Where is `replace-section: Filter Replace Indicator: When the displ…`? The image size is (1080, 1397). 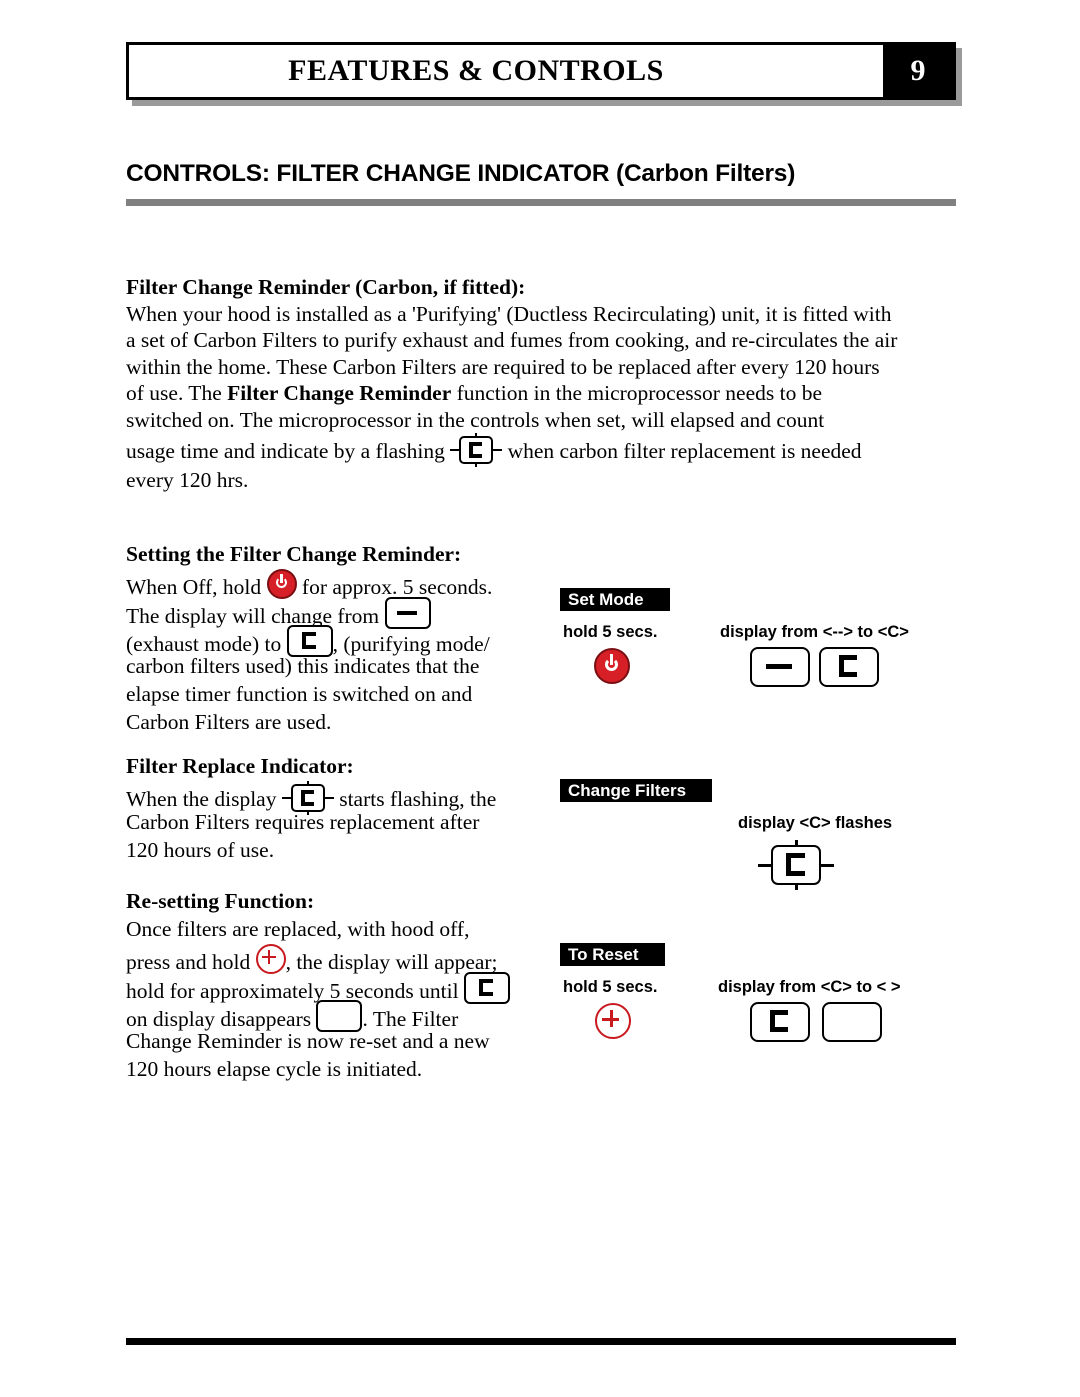
replace-section: Filter Replace Indicator: When the displ… is located at coordinates (341, 809).